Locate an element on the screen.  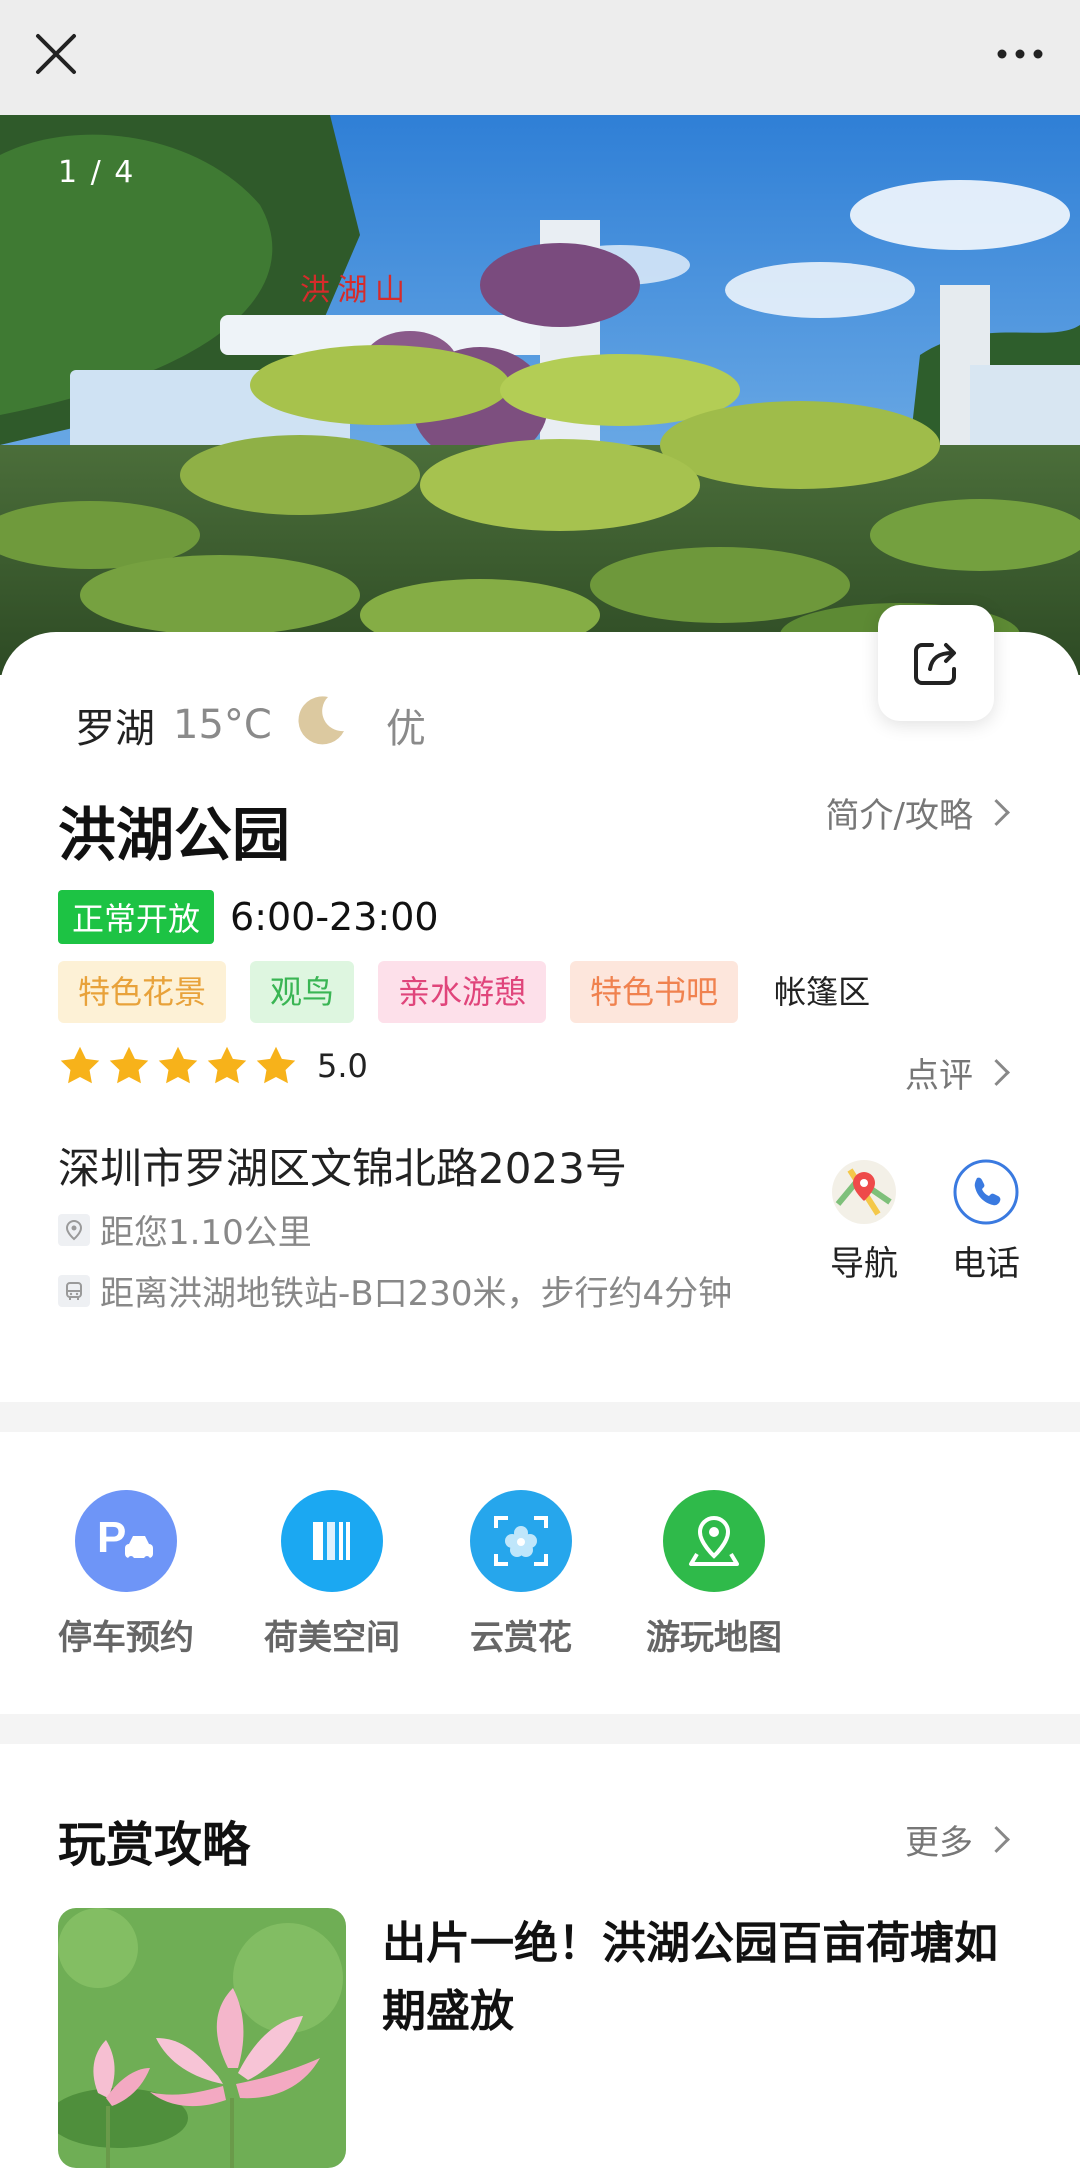
transit-row: 距离洪湖地铁站-B口230米，步行约4分钟 is located at coordinates (395, 1290).